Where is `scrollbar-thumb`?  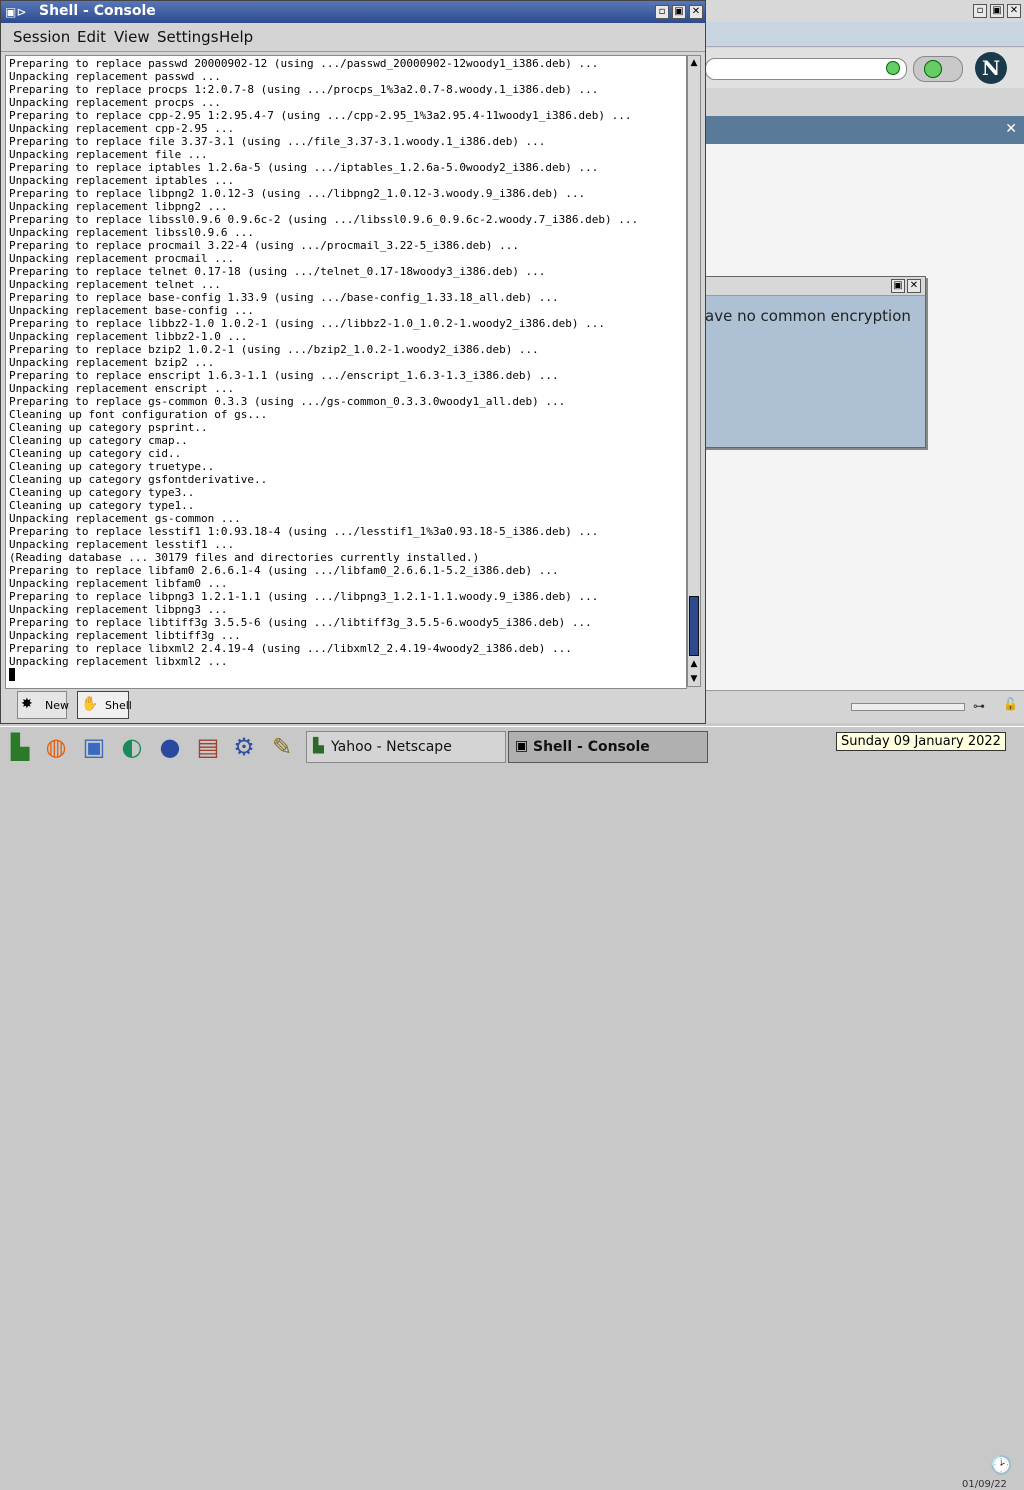 scrollbar-thumb is located at coordinates (694, 626).